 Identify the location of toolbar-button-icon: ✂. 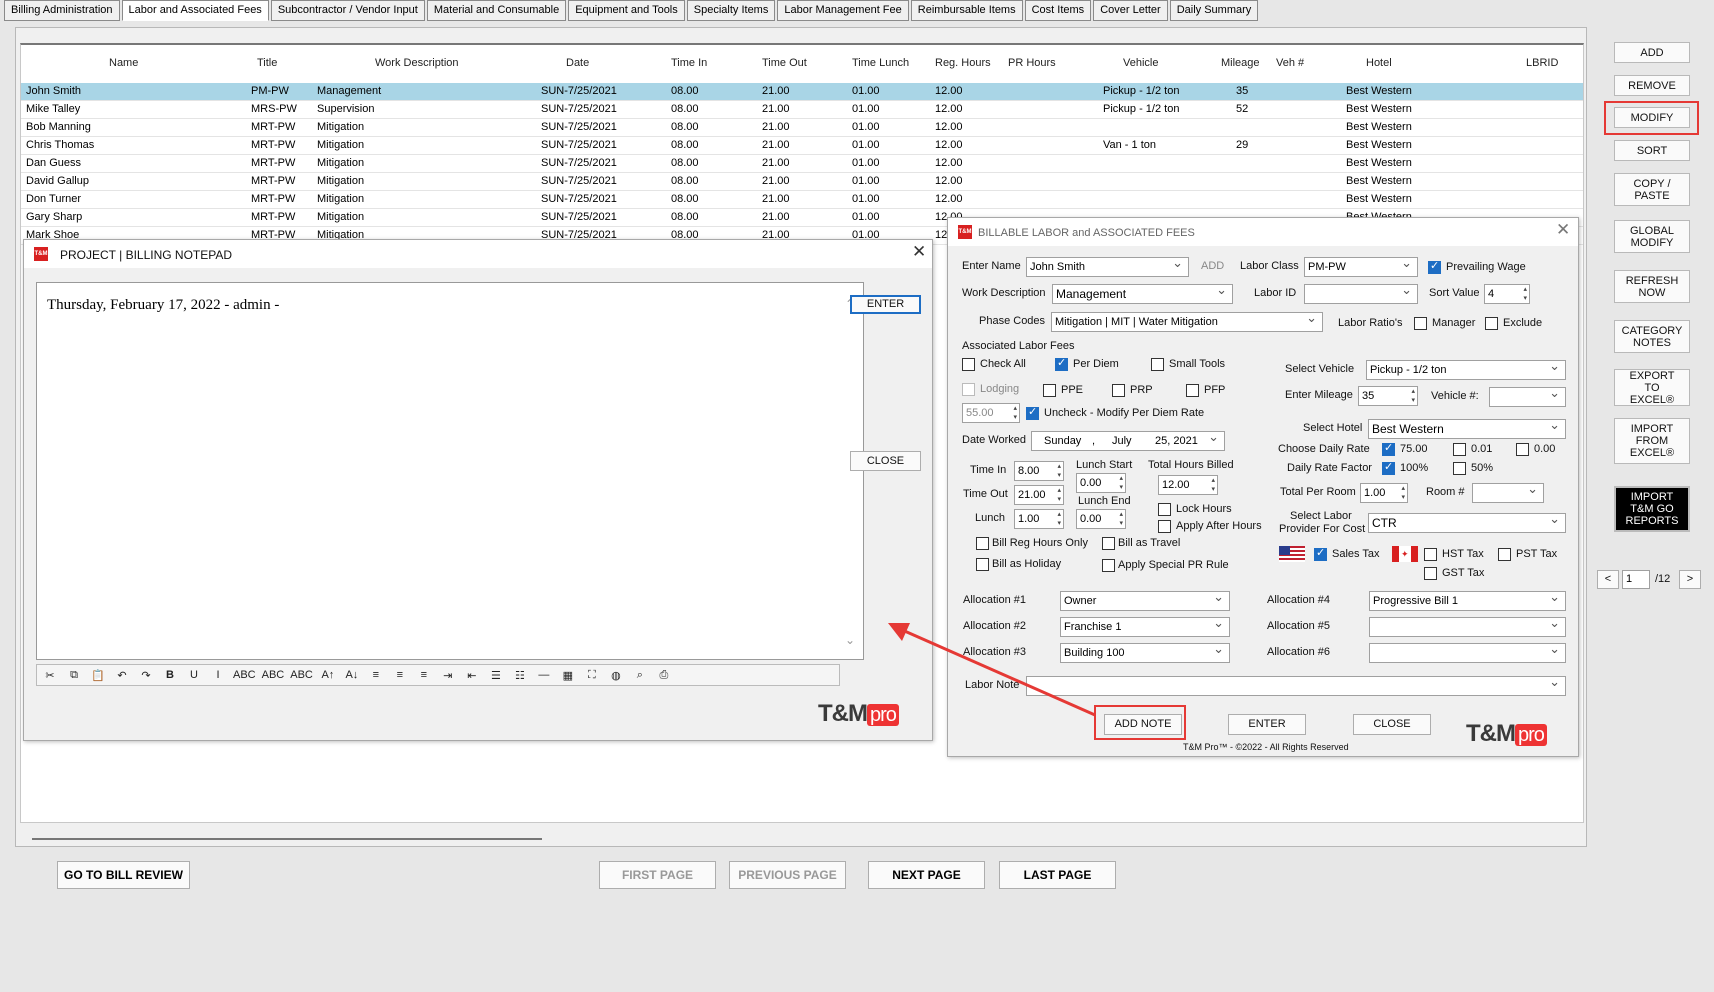
(50, 675).